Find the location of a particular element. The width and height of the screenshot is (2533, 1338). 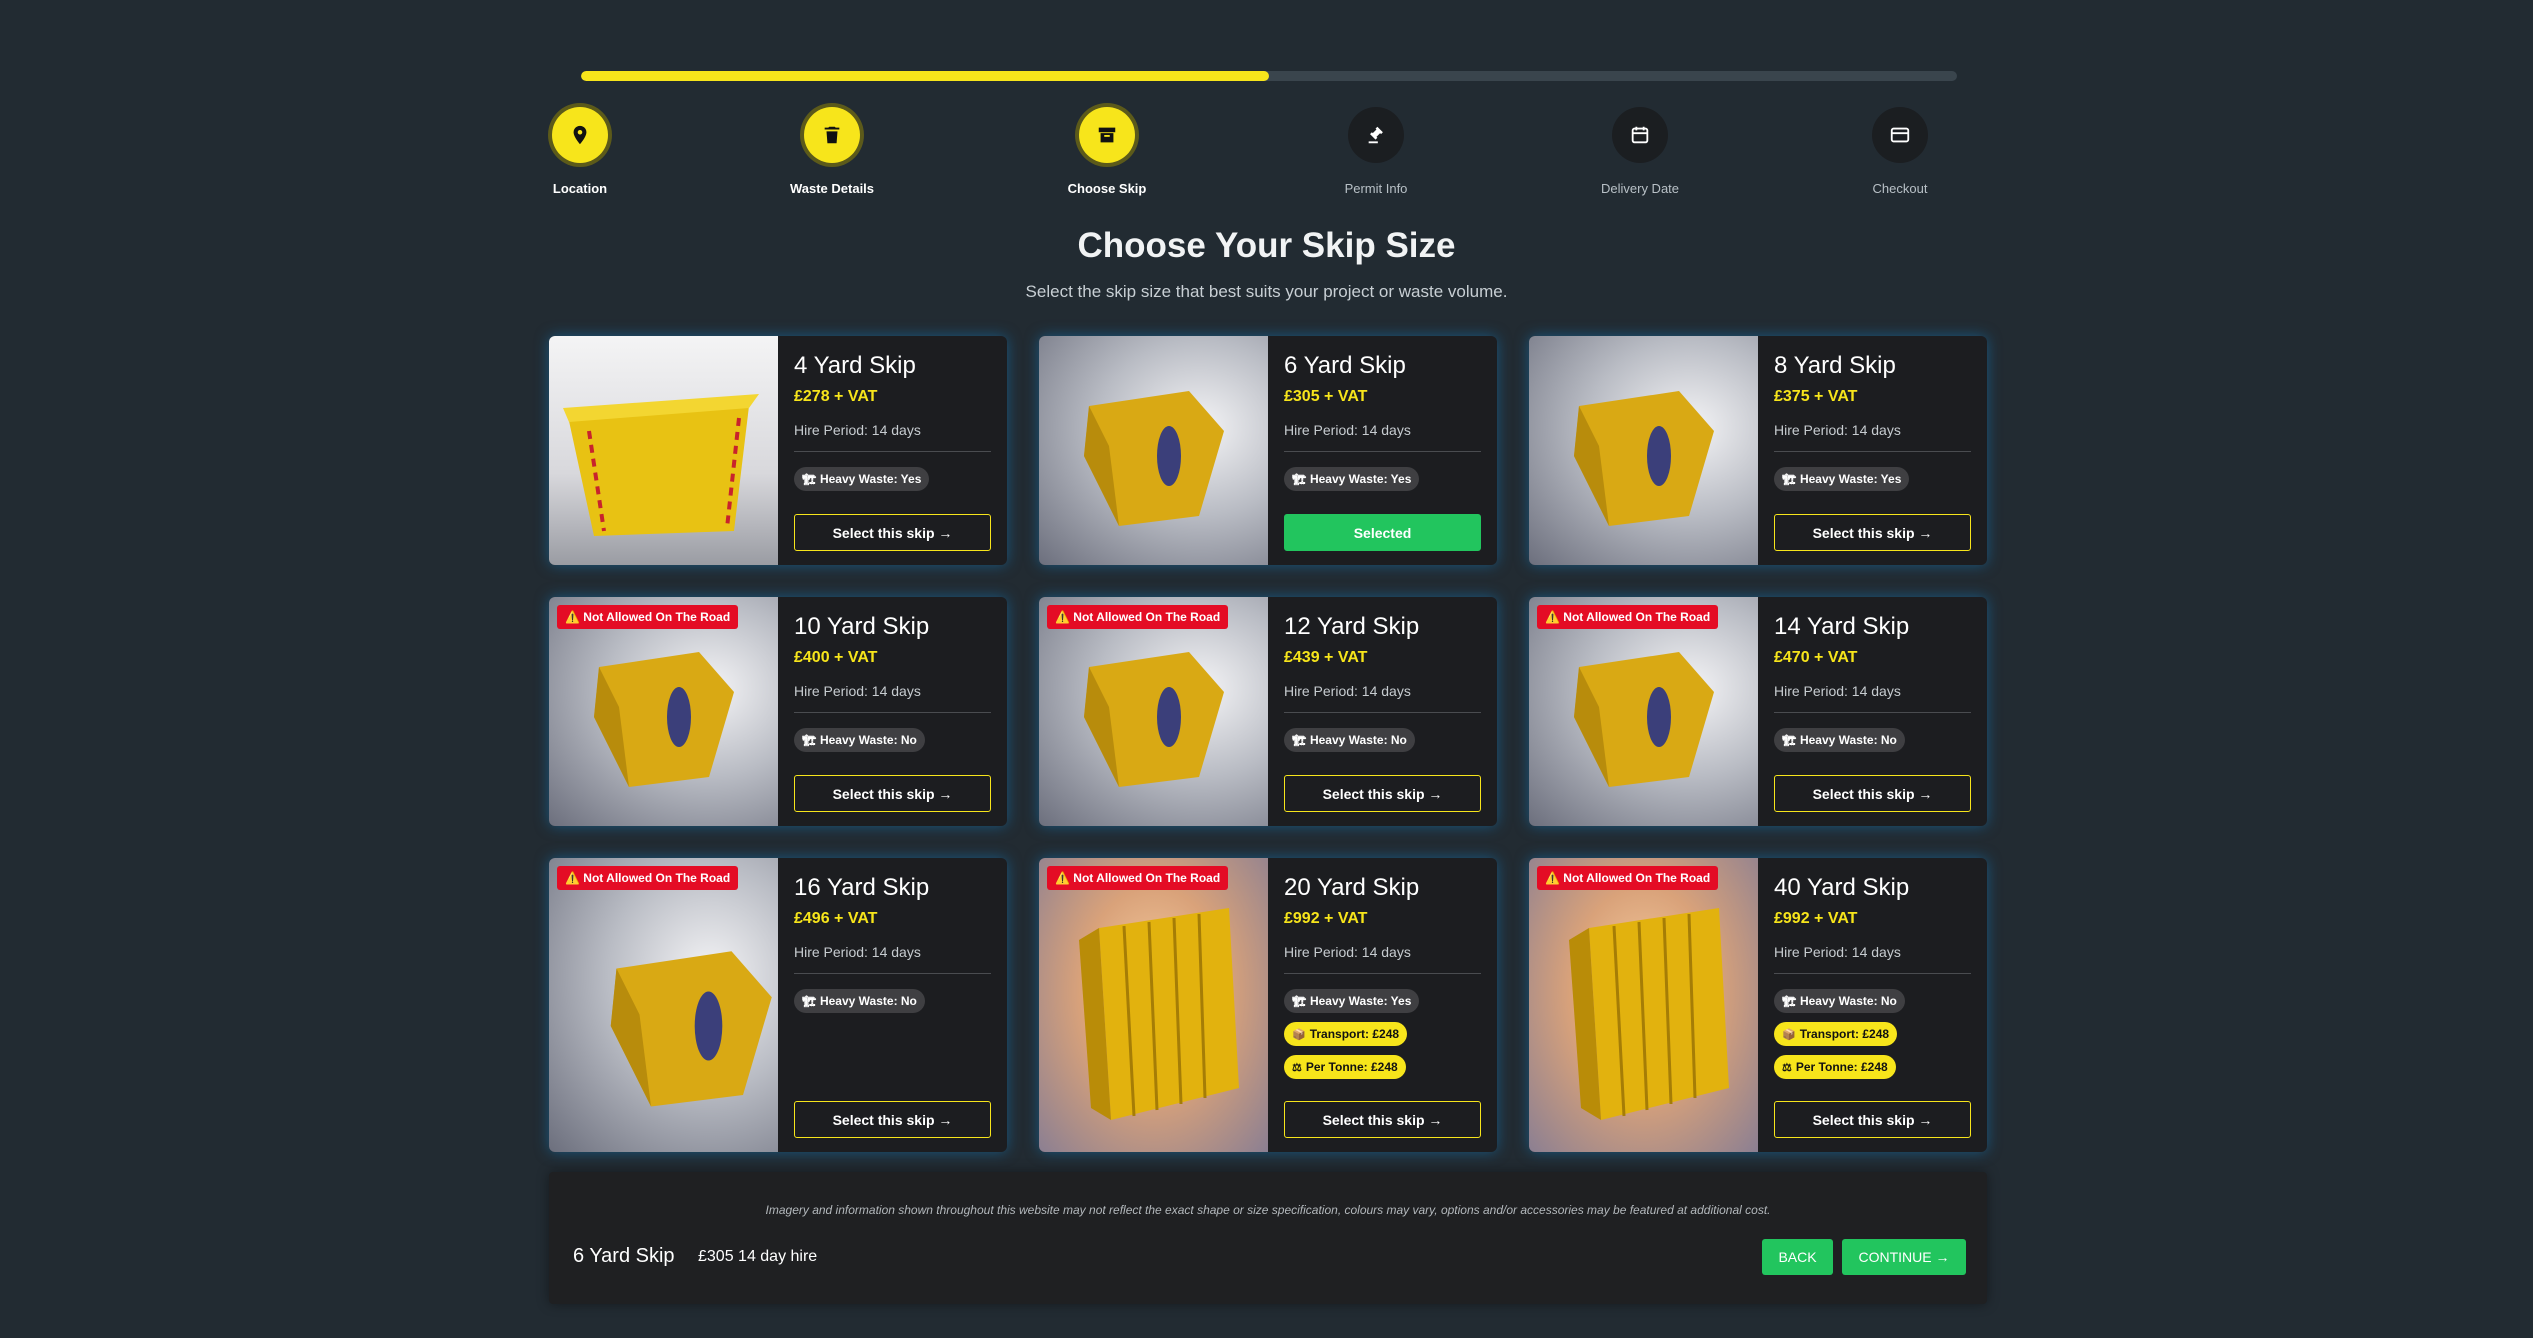

continue-button: CONTINUE → is located at coordinates (1904, 1257).